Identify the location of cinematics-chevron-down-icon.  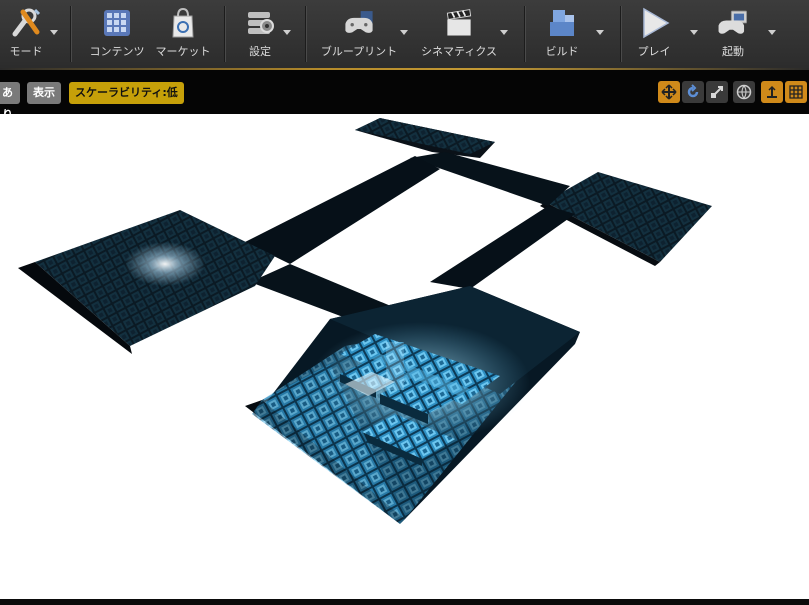
(504, 32).